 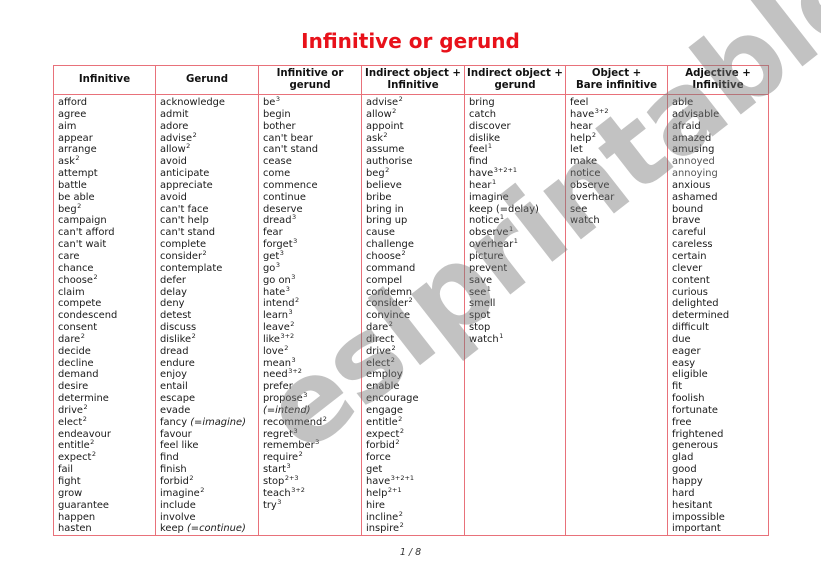 I want to click on word: dare, so click(x=377, y=328).